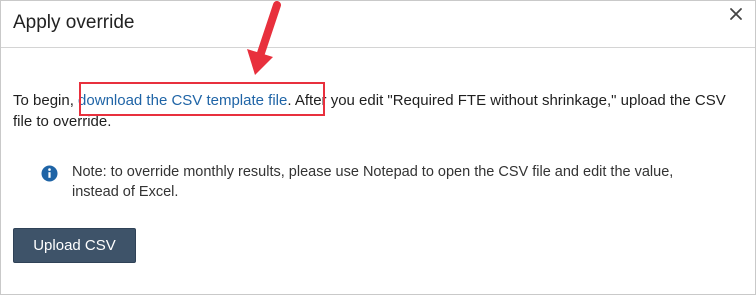 The height and width of the screenshot is (295, 756). What do you see at coordinates (49, 173) in the screenshot?
I see `info-icon` at bounding box center [49, 173].